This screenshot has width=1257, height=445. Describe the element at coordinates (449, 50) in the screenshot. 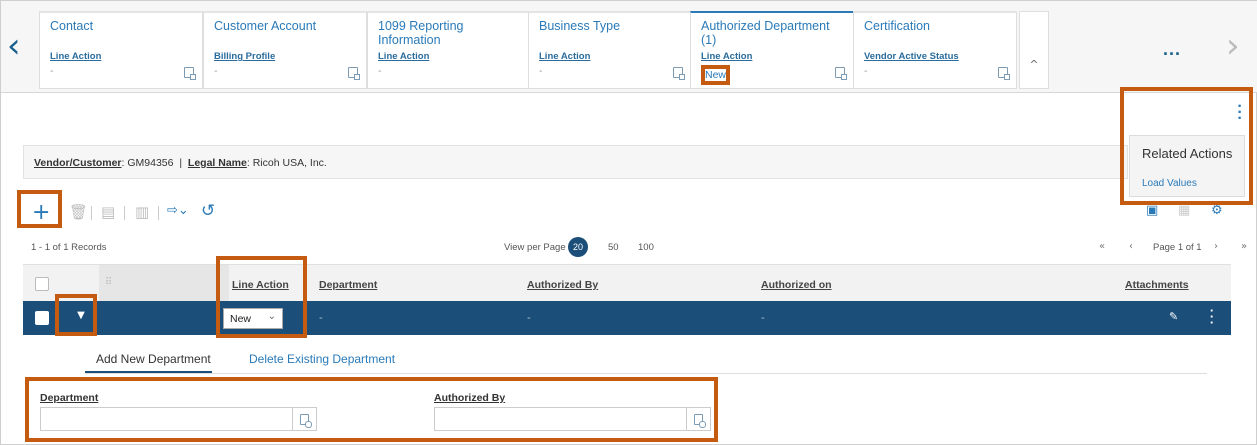

I see `tab-1099-reporting: 1099 Reporting Information Line Action -` at that location.